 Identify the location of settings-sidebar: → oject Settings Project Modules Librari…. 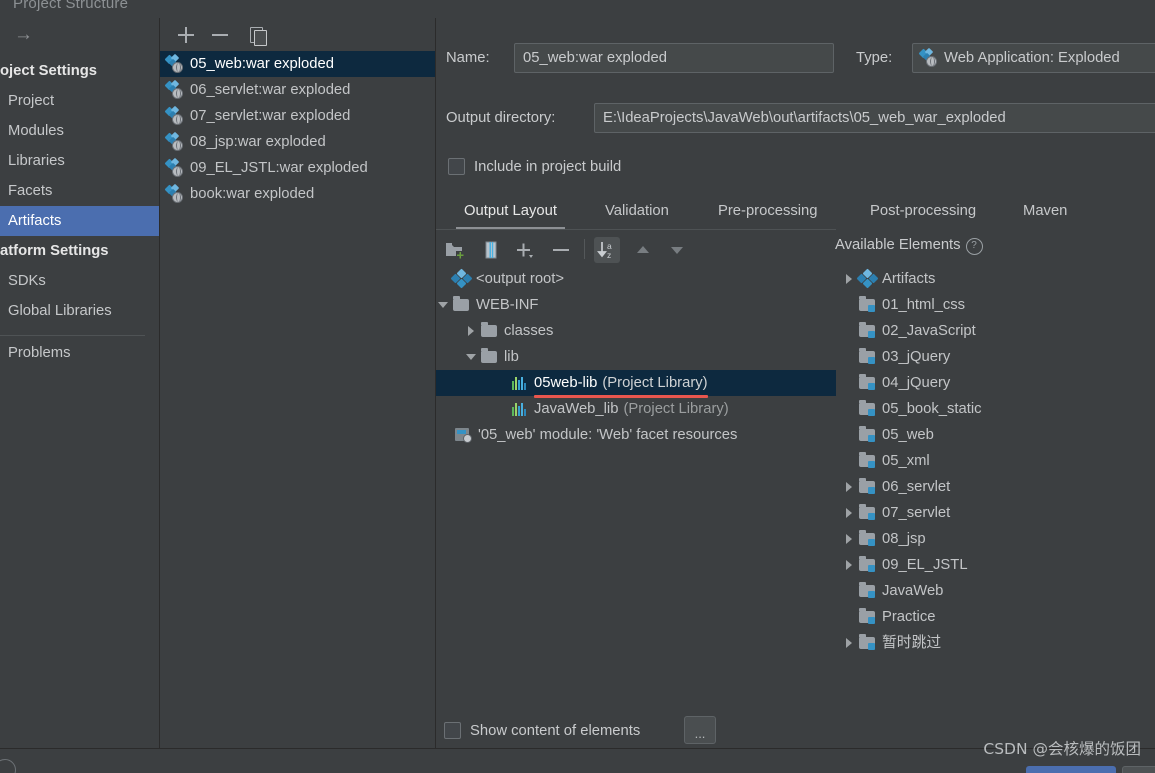
(80, 383).